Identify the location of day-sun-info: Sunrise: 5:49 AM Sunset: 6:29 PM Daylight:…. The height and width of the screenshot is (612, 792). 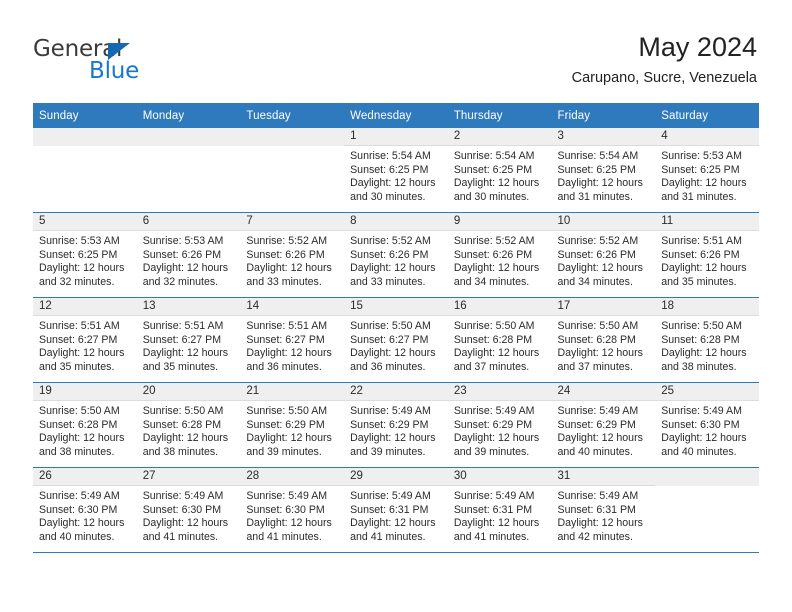
(396, 430).